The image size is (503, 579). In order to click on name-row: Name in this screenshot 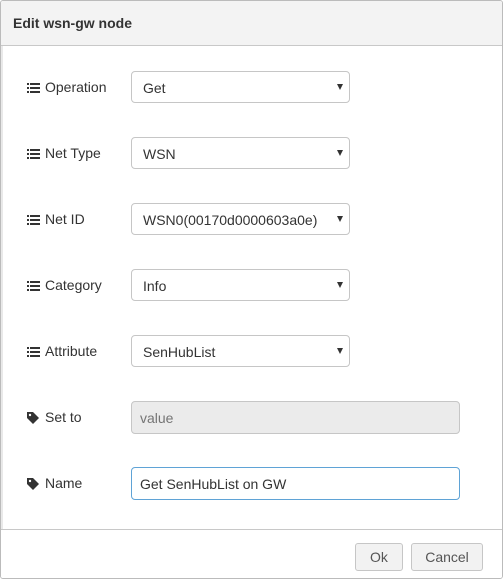, I will do `click(251, 484)`.